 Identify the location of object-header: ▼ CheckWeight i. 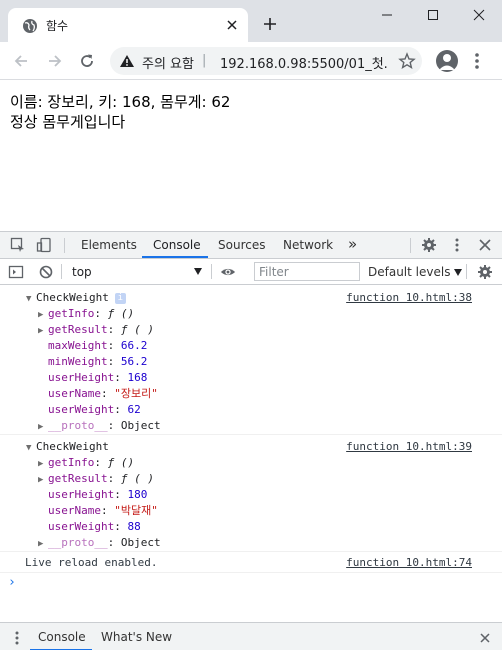
(76, 298).